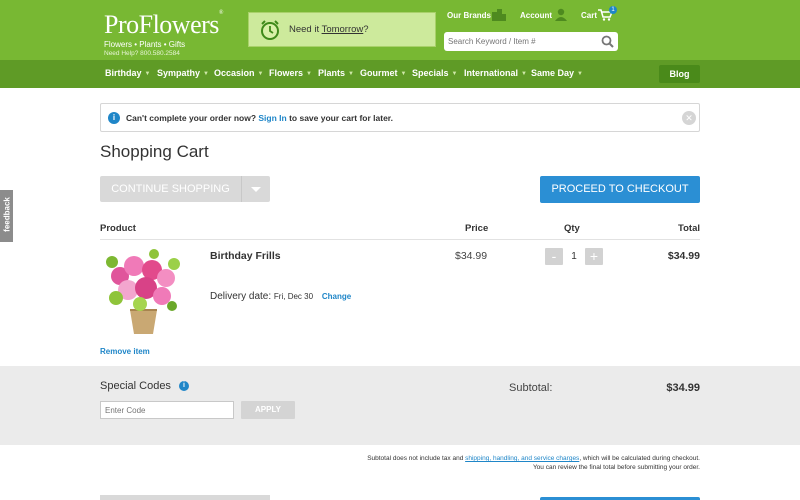 The image size is (800, 500). I want to click on remove-item-link: Remove item, so click(125, 351).